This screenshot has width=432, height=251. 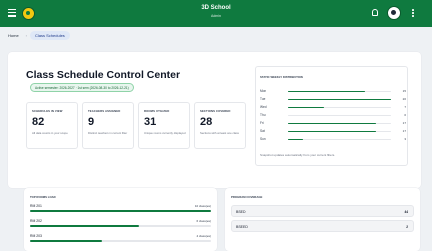 I want to click on distribution-title: STATIC WEEKLY DISTRIBUTION, so click(x=281, y=77).